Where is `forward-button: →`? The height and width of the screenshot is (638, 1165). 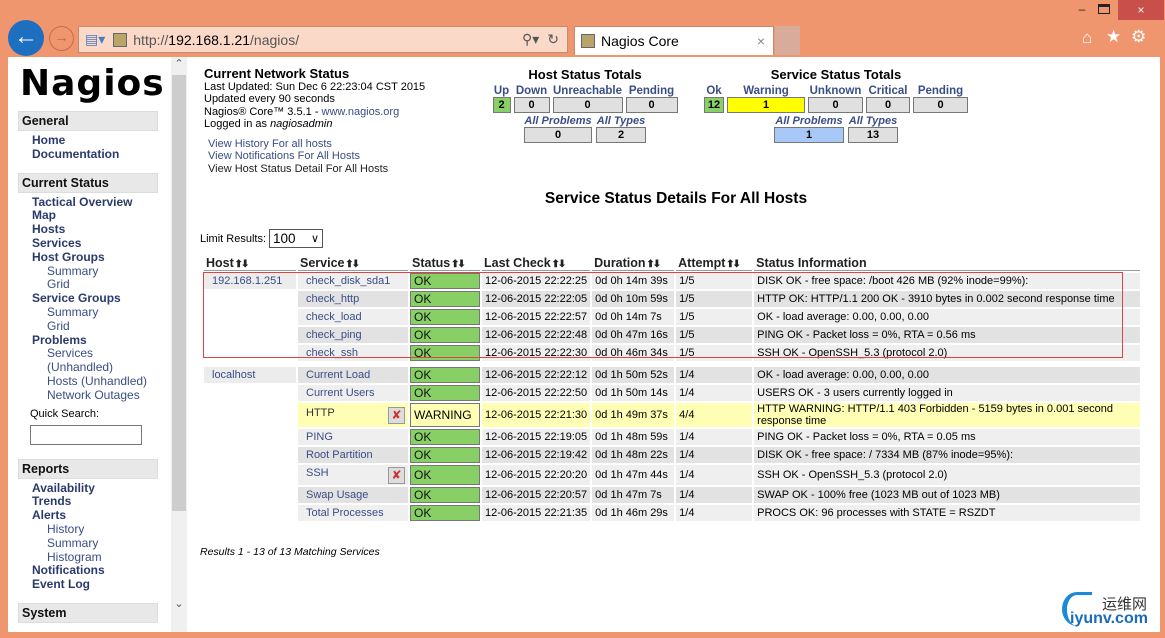 forward-button: → is located at coordinates (61, 38).